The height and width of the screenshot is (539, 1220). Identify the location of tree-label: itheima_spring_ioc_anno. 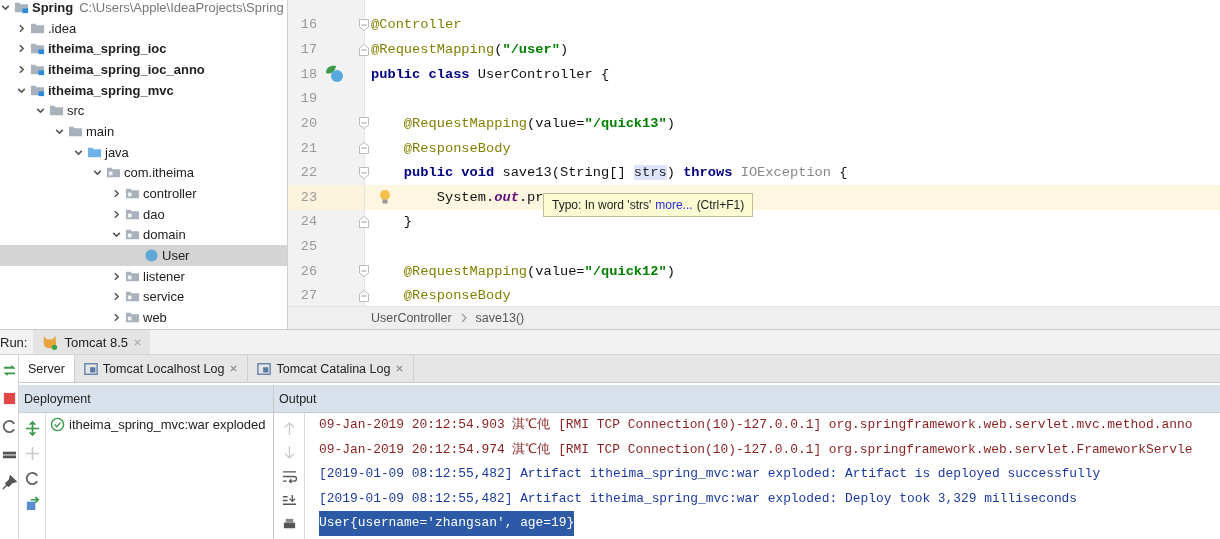
(126, 69).